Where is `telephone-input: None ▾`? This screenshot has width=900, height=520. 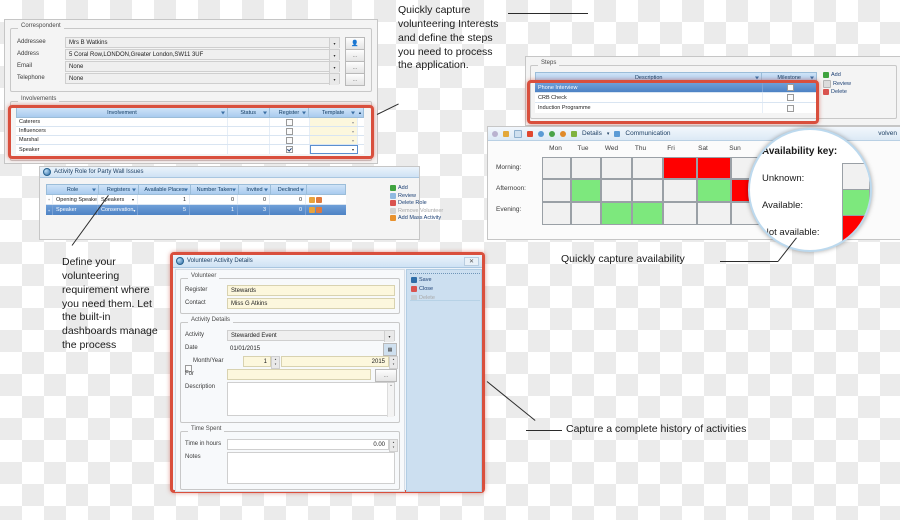
telephone-input: None ▾ is located at coordinates (202, 79).